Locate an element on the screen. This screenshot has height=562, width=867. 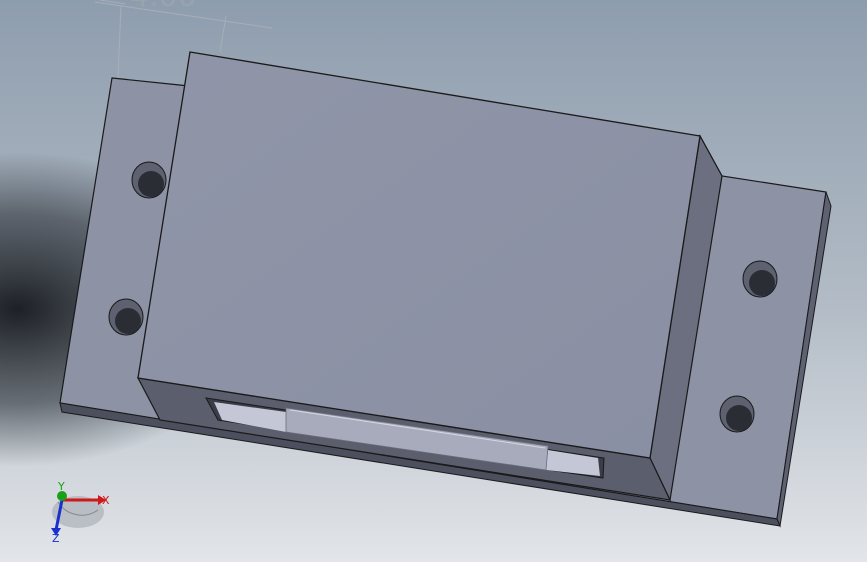
y-axis-label: Y is located at coordinates (61, 486).